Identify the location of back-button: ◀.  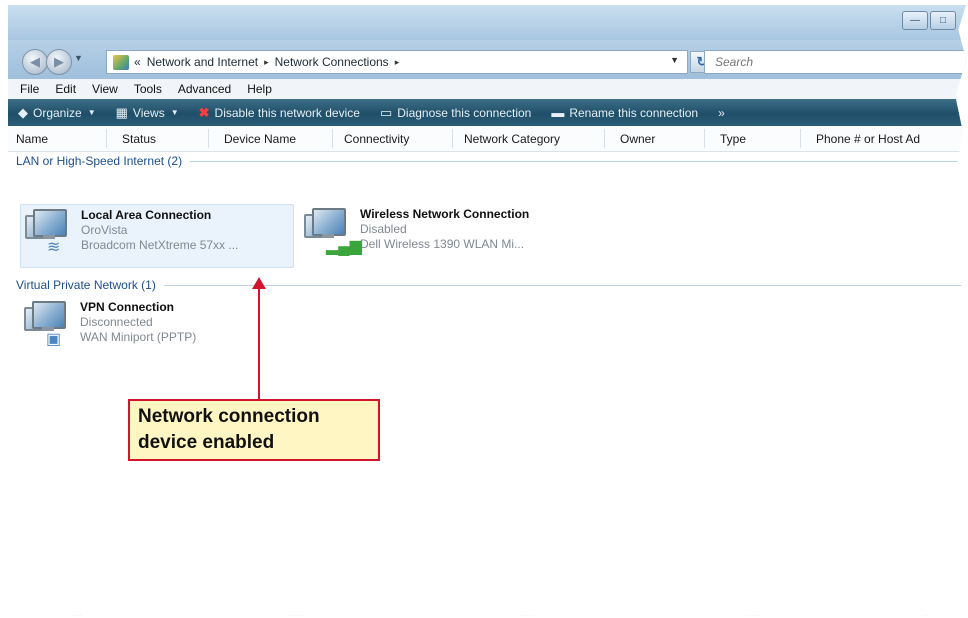
(35, 62).